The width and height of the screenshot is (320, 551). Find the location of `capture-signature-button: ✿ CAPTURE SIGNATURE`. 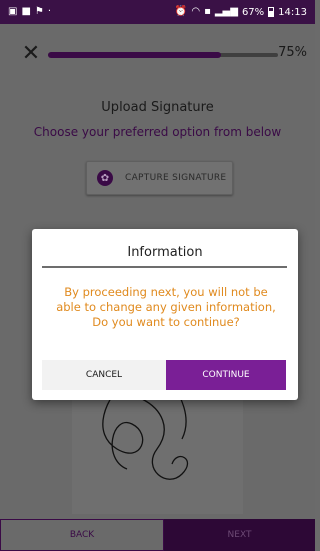

capture-signature-button: ✿ CAPTURE SIGNATURE is located at coordinates (159, 178).